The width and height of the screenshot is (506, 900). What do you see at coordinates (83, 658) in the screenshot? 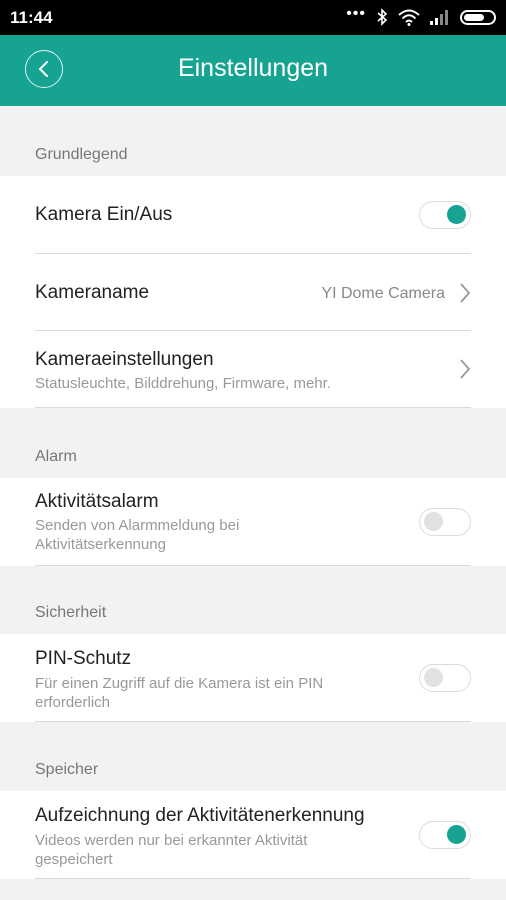
I see `setting-title: PIN-Schutz` at bounding box center [83, 658].